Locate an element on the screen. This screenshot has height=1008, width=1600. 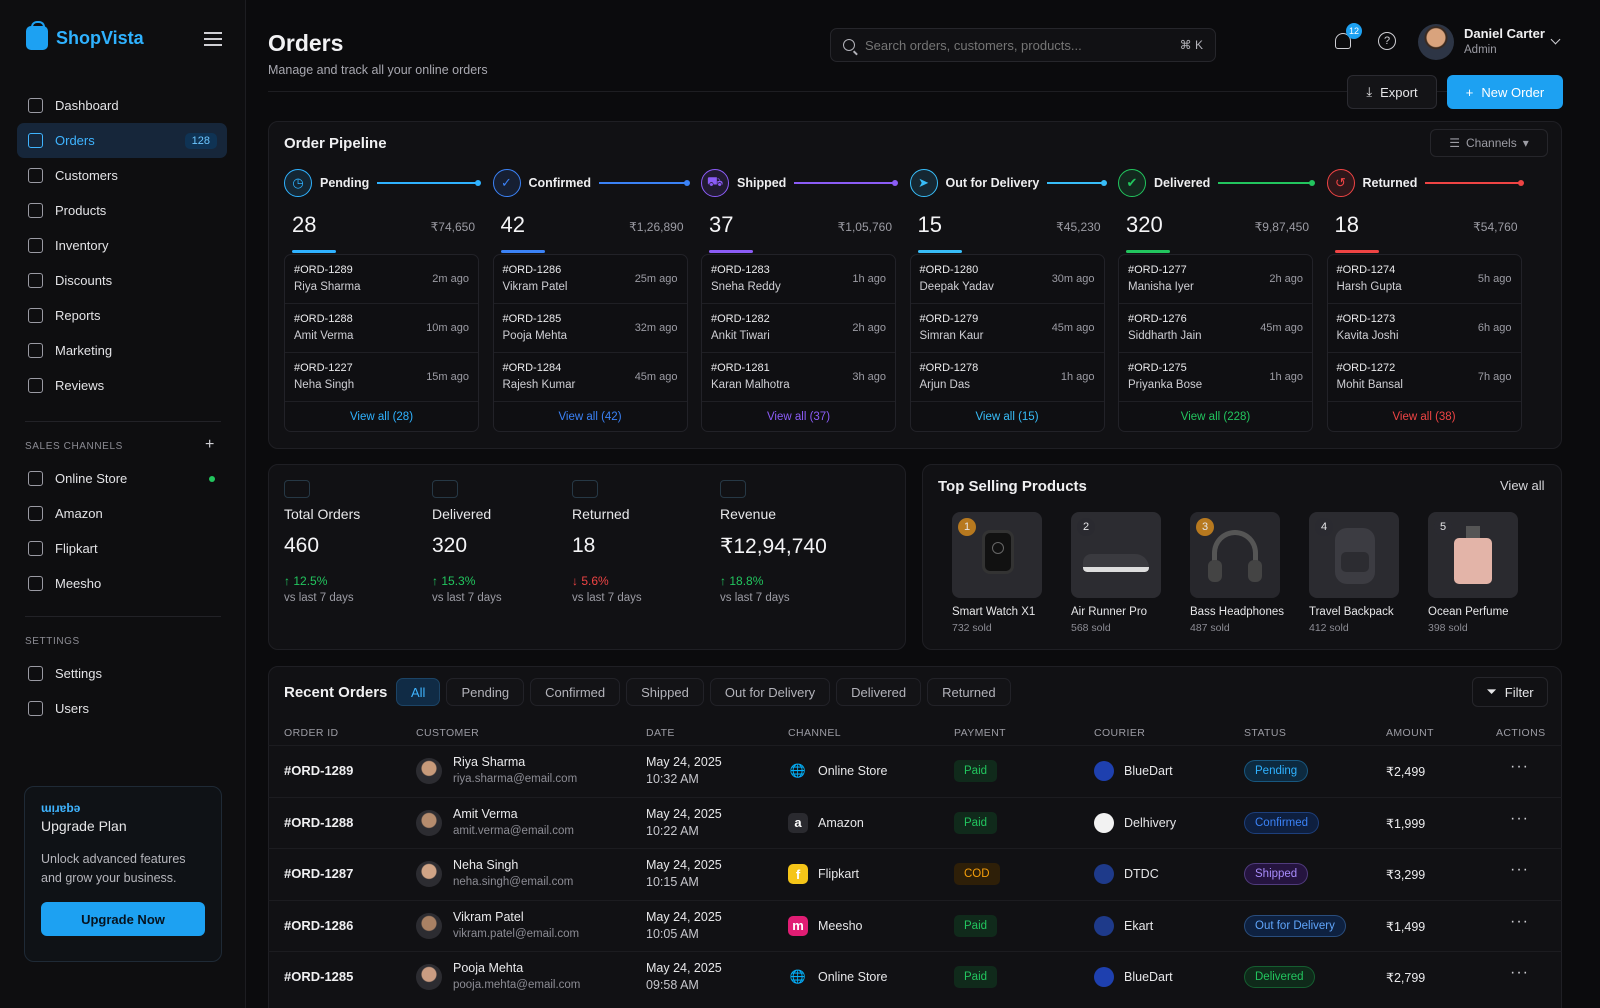
search-input is located at coordinates (1017, 45).